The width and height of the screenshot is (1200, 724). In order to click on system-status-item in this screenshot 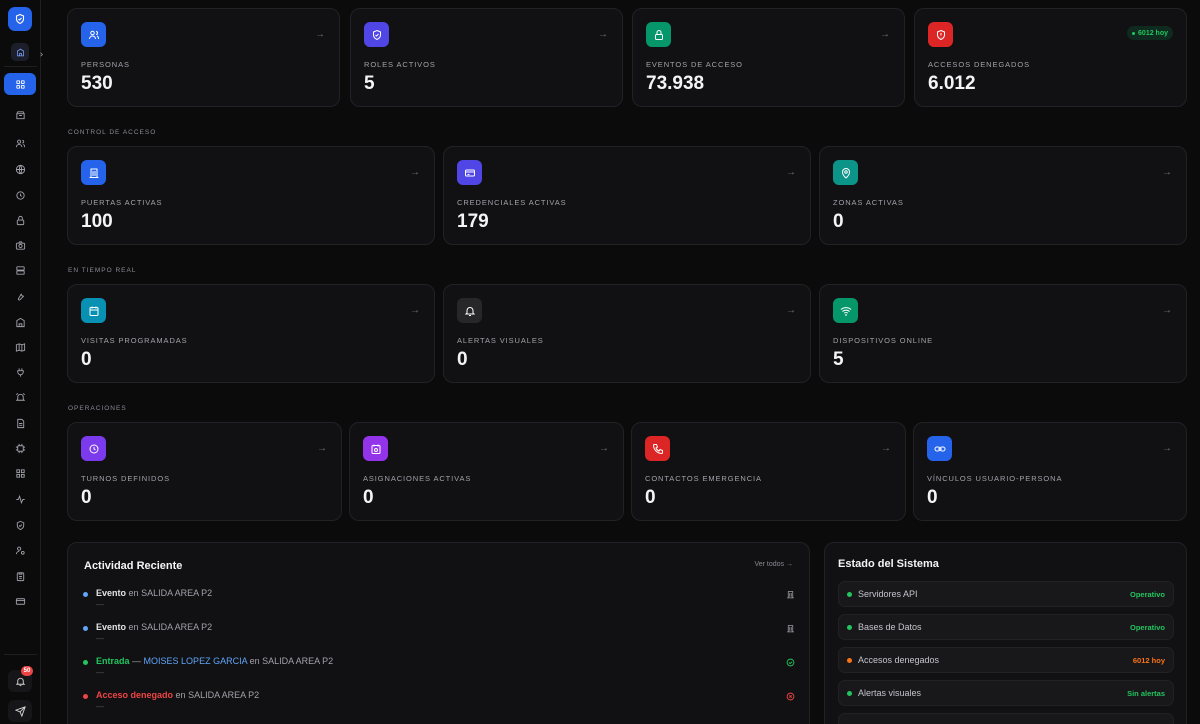, I will do `click(1006, 718)`.